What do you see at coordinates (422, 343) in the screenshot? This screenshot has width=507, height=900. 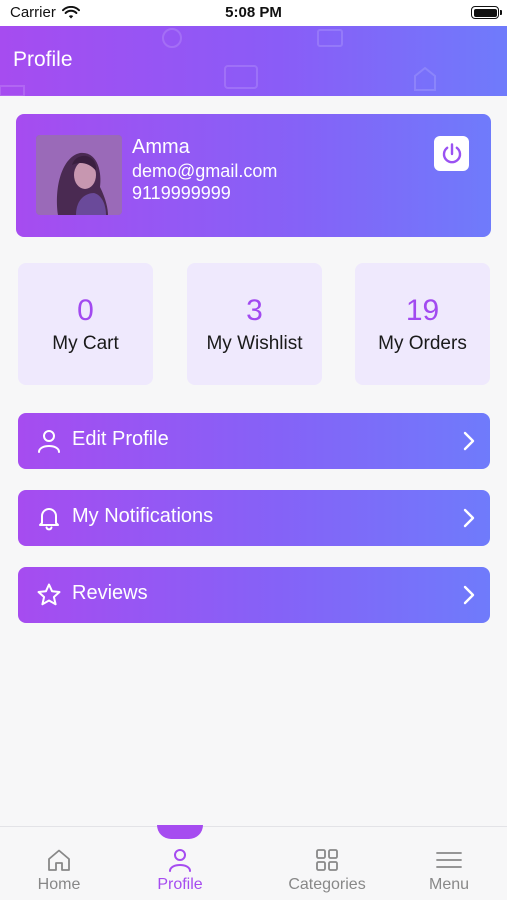 I see `orders-label: My Orders` at bounding box center [422, 343].